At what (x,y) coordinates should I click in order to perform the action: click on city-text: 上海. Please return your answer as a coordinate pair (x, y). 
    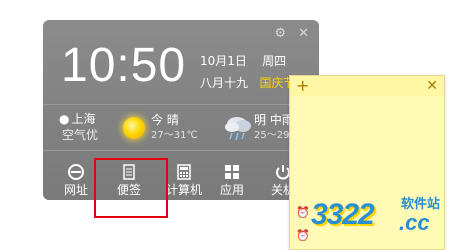
    Looking at the image, I should click on (83, 119).